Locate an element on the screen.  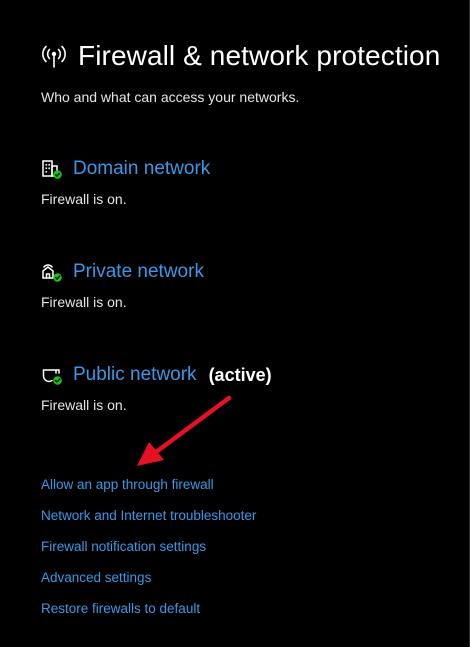
domain-network-icon is located at coordinates (52, 169).